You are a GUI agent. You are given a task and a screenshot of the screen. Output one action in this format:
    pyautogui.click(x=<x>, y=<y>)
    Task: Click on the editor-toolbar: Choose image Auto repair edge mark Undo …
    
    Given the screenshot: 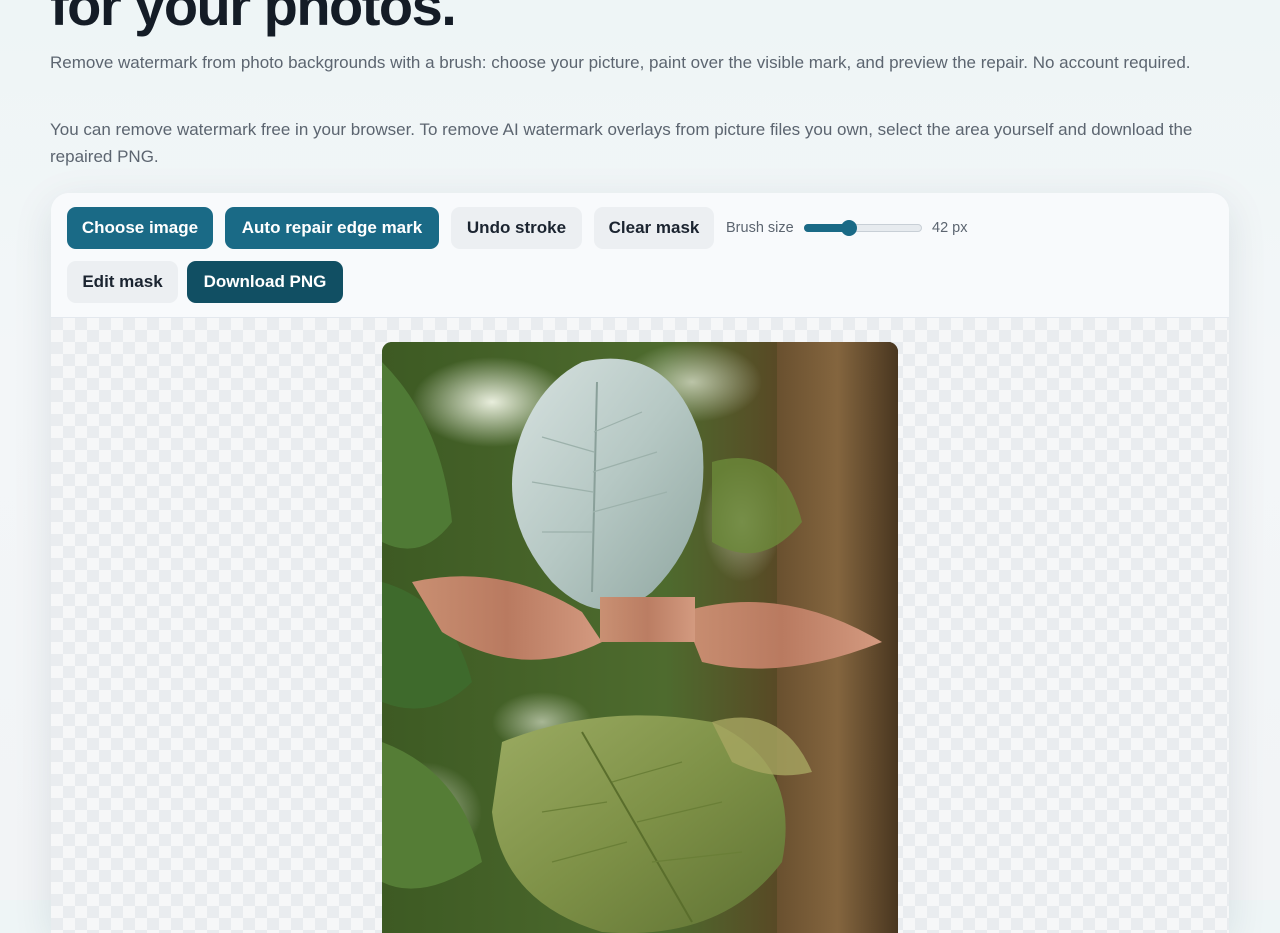 What is the action you would take?
    pyautogui.click(x=640, y=255)
    